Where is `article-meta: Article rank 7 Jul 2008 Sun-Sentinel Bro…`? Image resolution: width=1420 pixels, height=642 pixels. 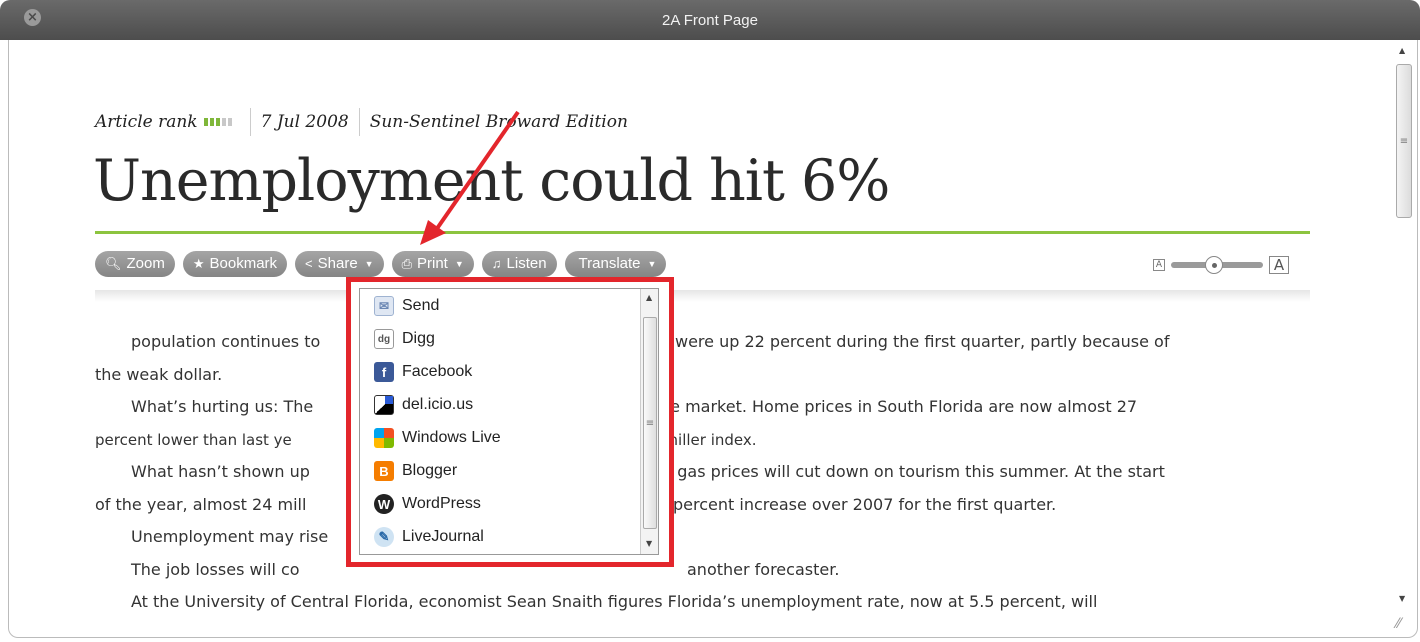
article-meta: Article rank 7 Jul 2008 Sun-Sentinel Bro… is located at coordinates (361, 122).